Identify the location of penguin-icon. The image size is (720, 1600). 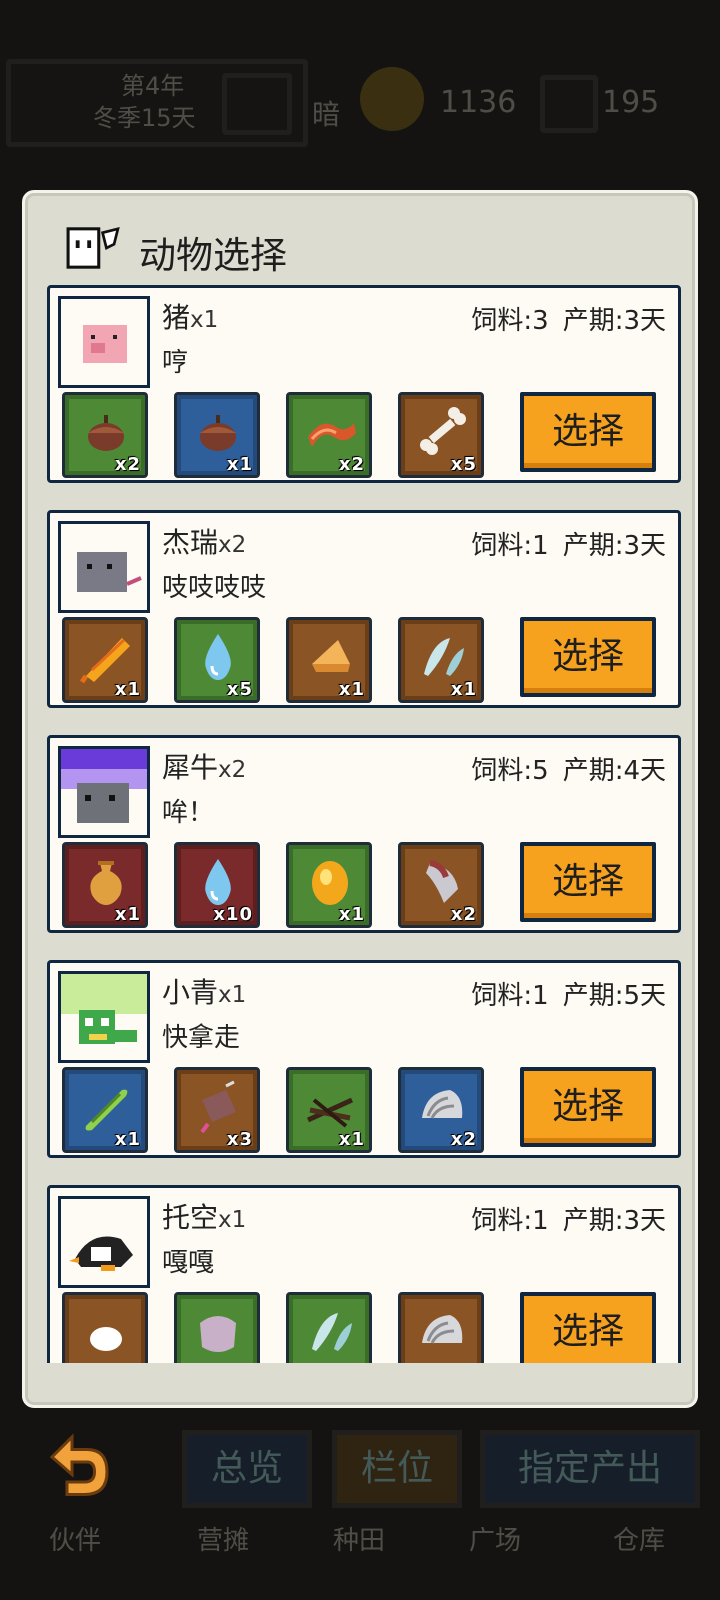
(104, 1242).